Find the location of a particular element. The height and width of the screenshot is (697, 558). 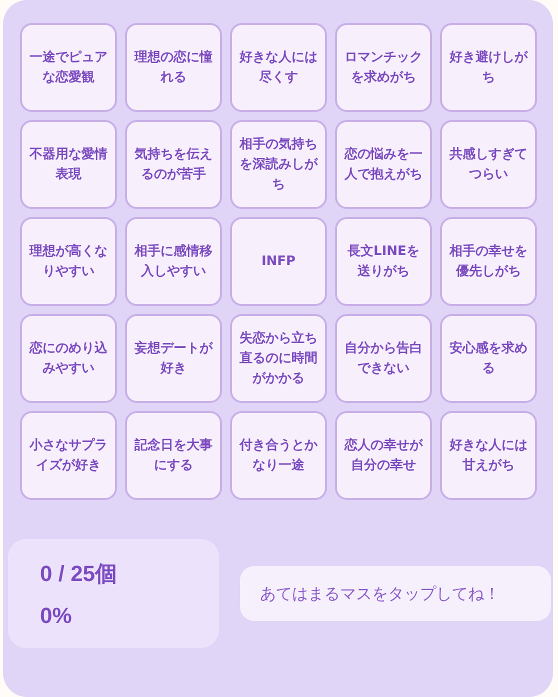

bingo-cell: 恋人の幸せが自分の幸せ is located at coordinates (383, 455).